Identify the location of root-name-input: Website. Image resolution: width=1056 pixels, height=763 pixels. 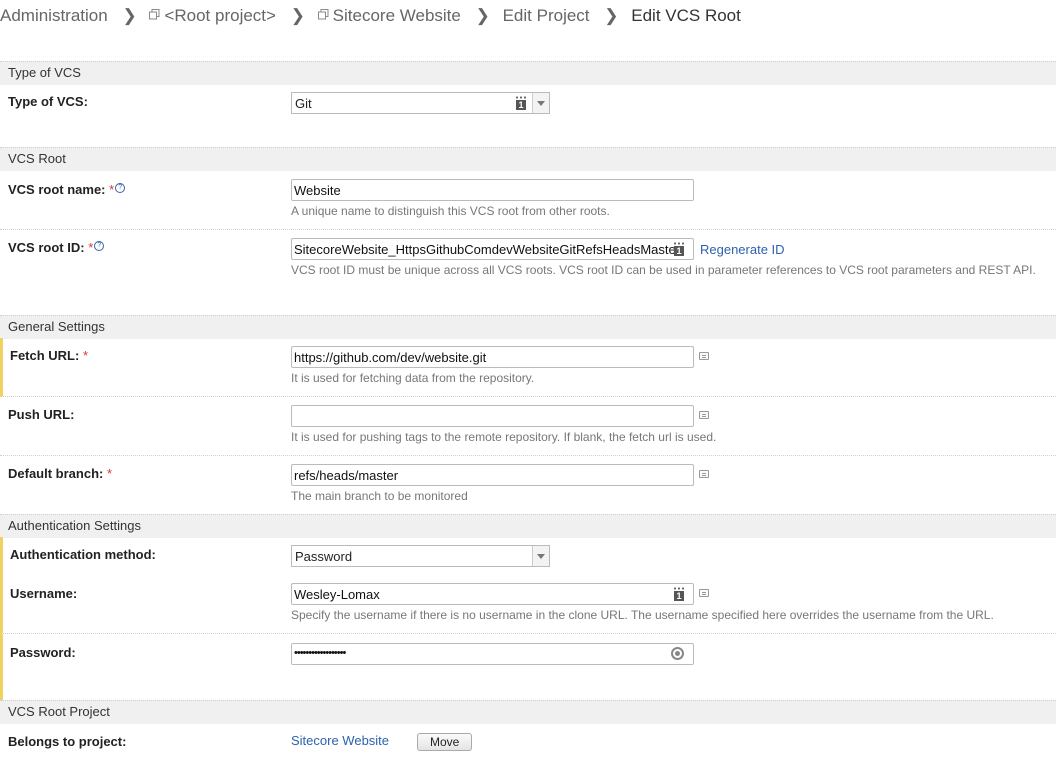
(492, 190).